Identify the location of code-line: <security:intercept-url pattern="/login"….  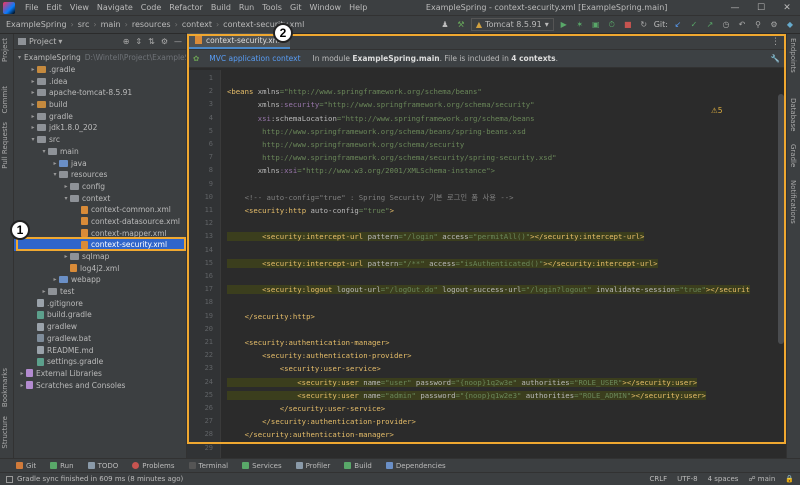
(436, 237).